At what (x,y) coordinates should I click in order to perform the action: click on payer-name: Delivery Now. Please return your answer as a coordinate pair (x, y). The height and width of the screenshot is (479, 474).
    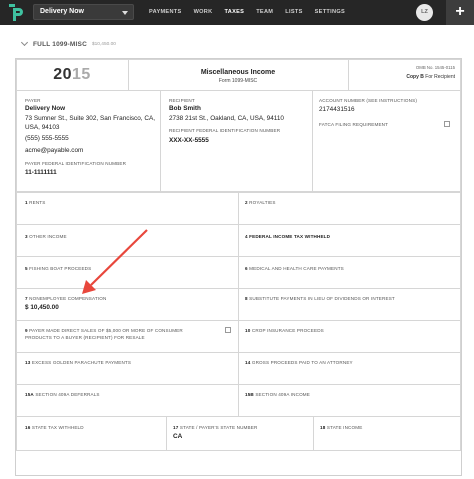
    Looking at the image, I should click on (45, 108).